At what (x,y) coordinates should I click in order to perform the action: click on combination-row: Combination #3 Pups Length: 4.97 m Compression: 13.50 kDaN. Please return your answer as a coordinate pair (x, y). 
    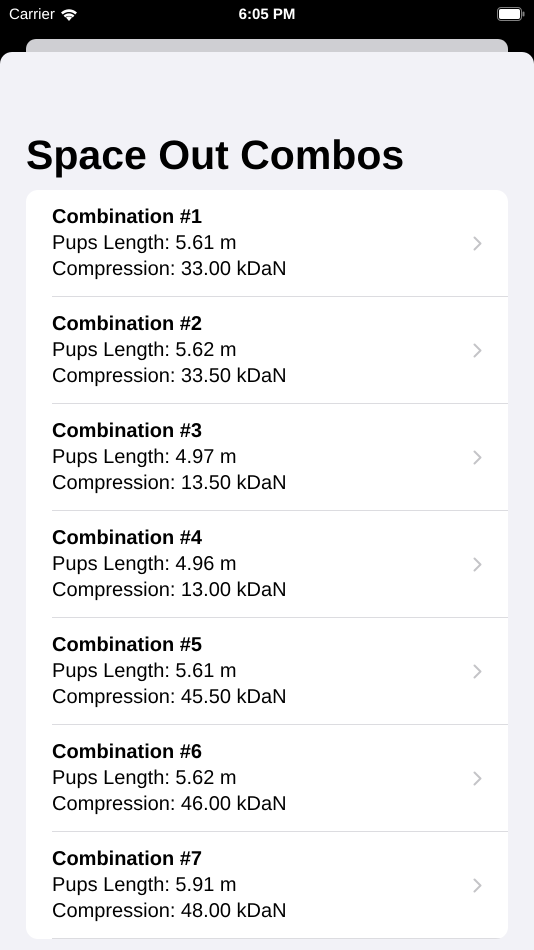
    Looking at the image, I should click on (280, 457).